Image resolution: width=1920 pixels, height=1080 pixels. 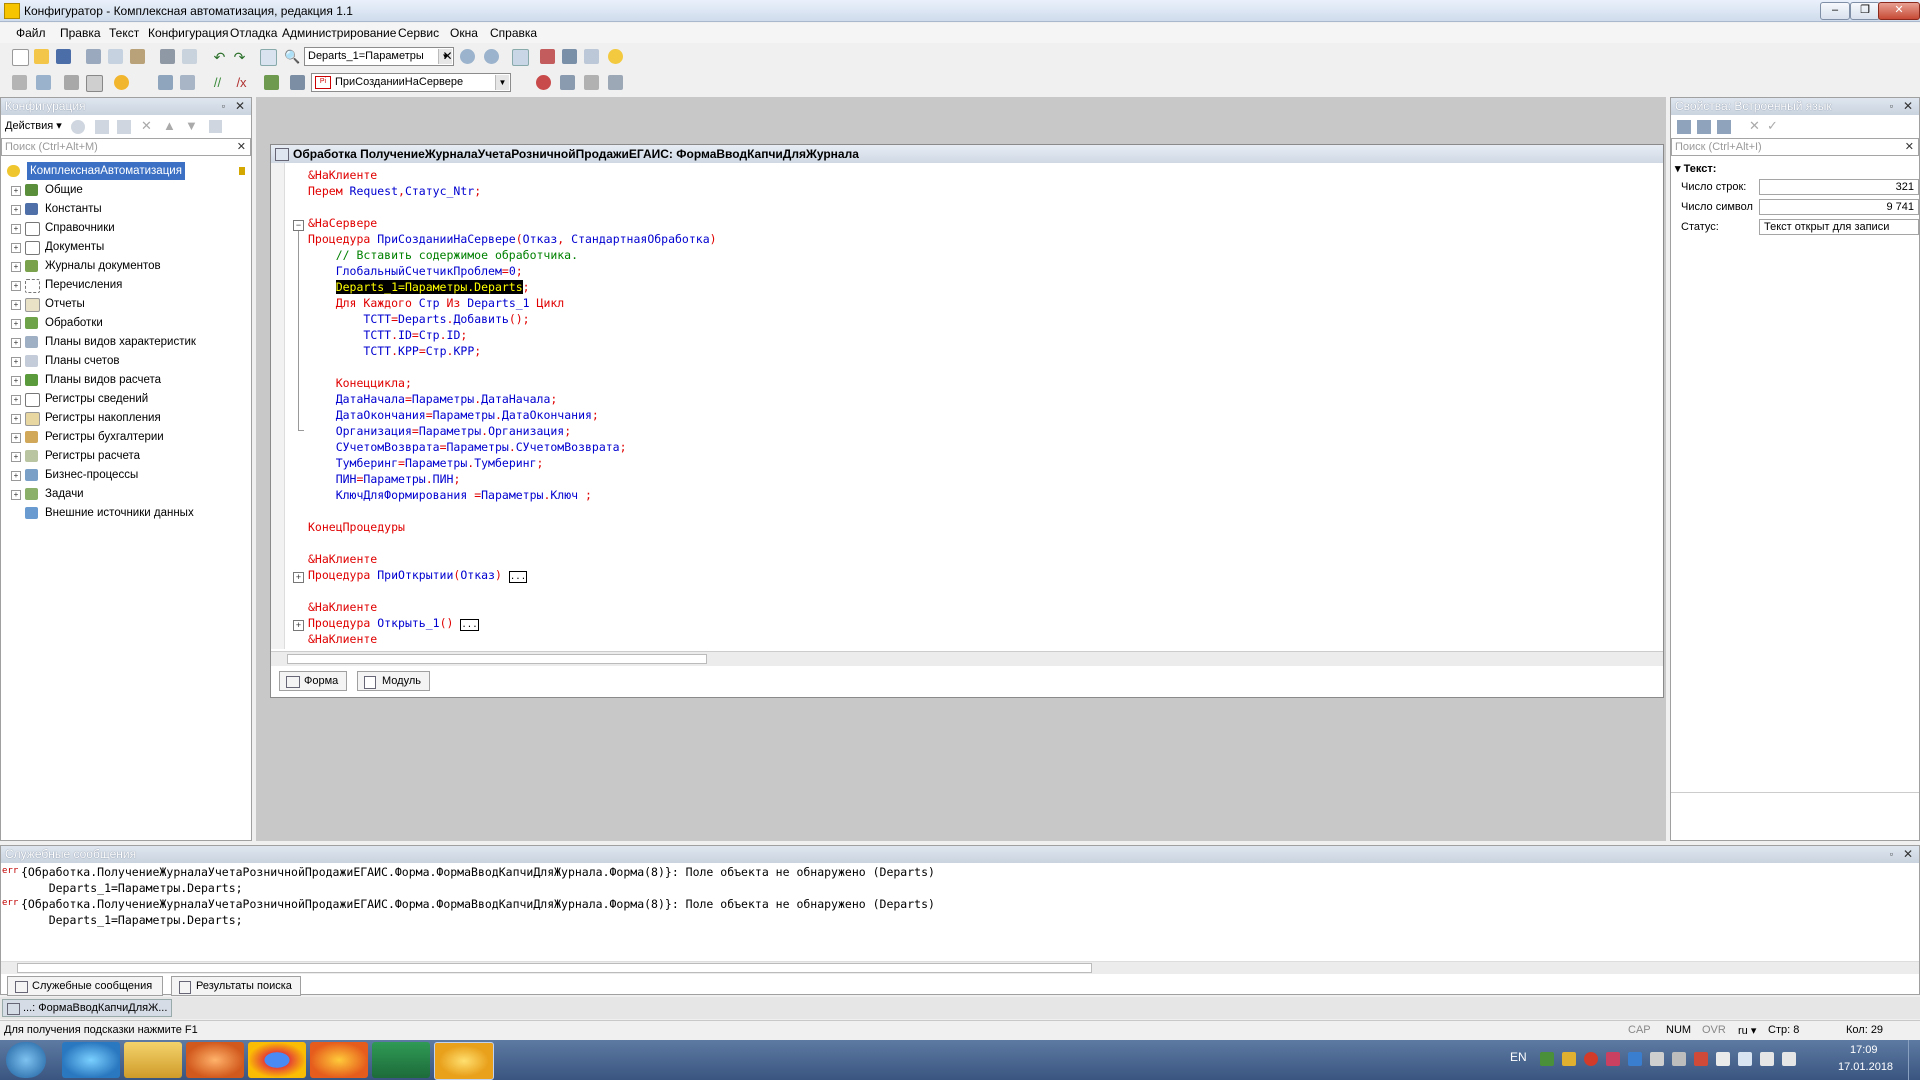 What do you see at coordinates (102, 127) in the screenshot?
I see `edit-icon` at bounding box center [102, 127].